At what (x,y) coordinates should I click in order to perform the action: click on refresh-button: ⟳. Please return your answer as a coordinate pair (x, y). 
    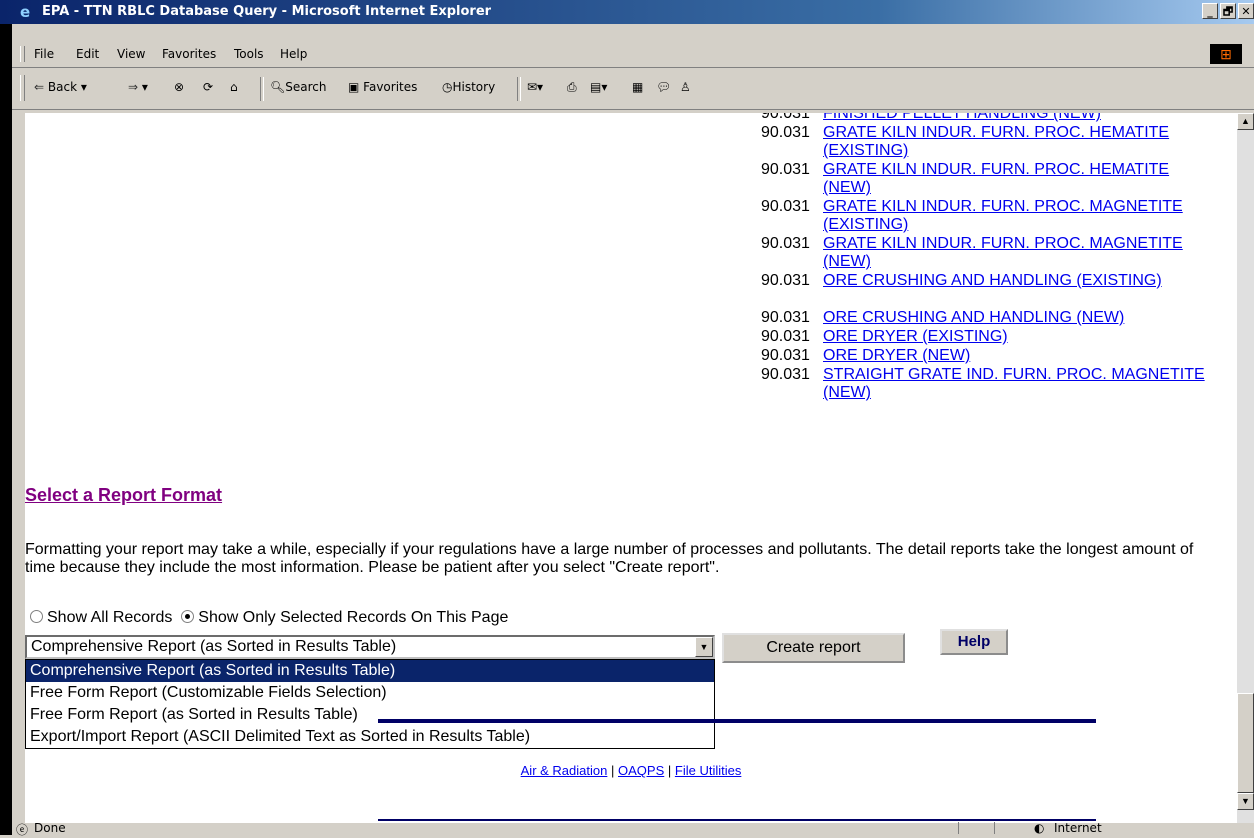
    Looking at the image, I should click on (208, 87).